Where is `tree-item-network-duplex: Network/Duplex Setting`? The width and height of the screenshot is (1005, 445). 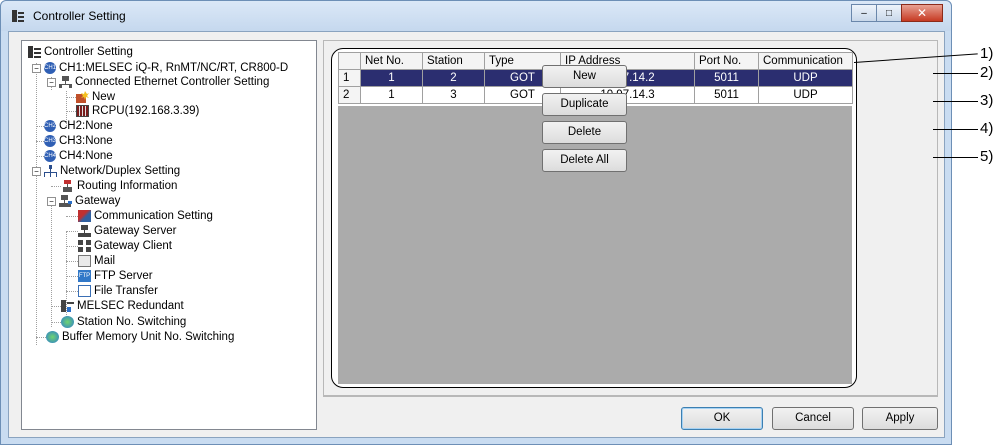 tree-item-network-duplex: Network/Duplex Setting is located at coordinates (112, 171).